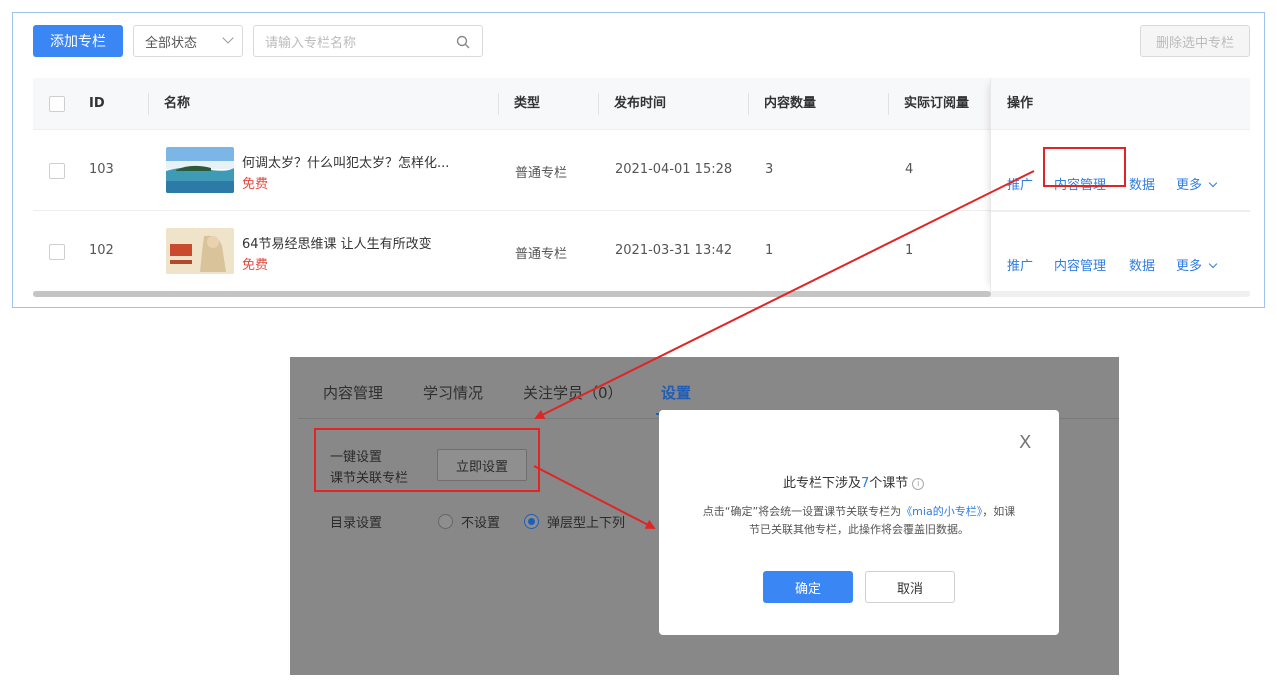 Image resolution: width=1277 pixels, height=686 pixels. What do you see at coordinates (594, 497) in the screenshot?
I see `arrow-to-dialog` at bounding box center [594, 497].